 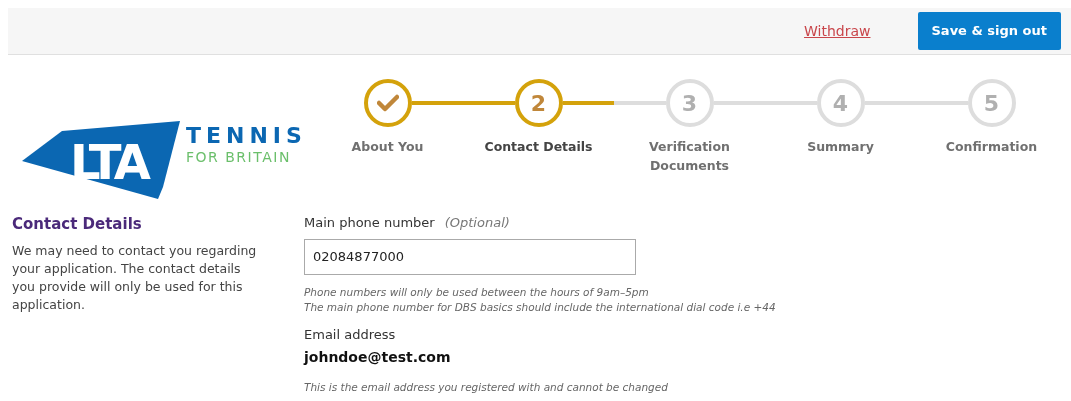 What do you see at coordinates (989, 31) in the screenshot?
I see `save-and-sign-out-button: Save & sign out` at bounding box center [989, 31].